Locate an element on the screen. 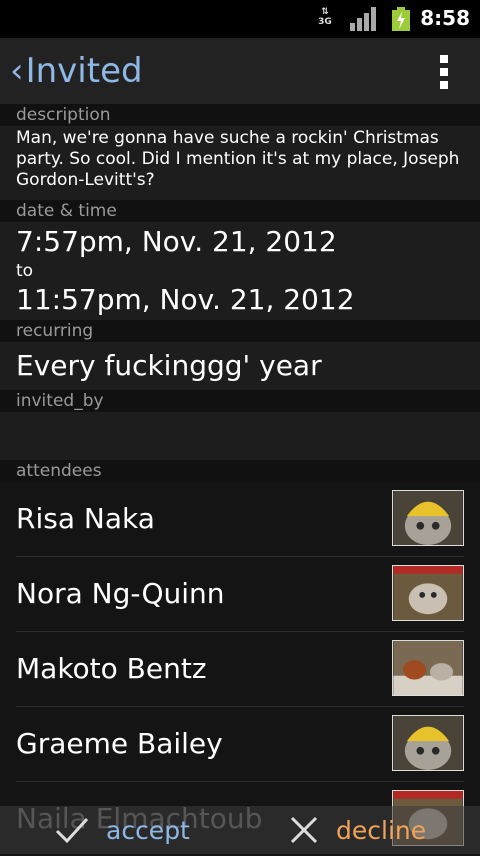 The height and width of the screenshot is (856, 480). decline-button: decline is located at coordinates (357, 830).